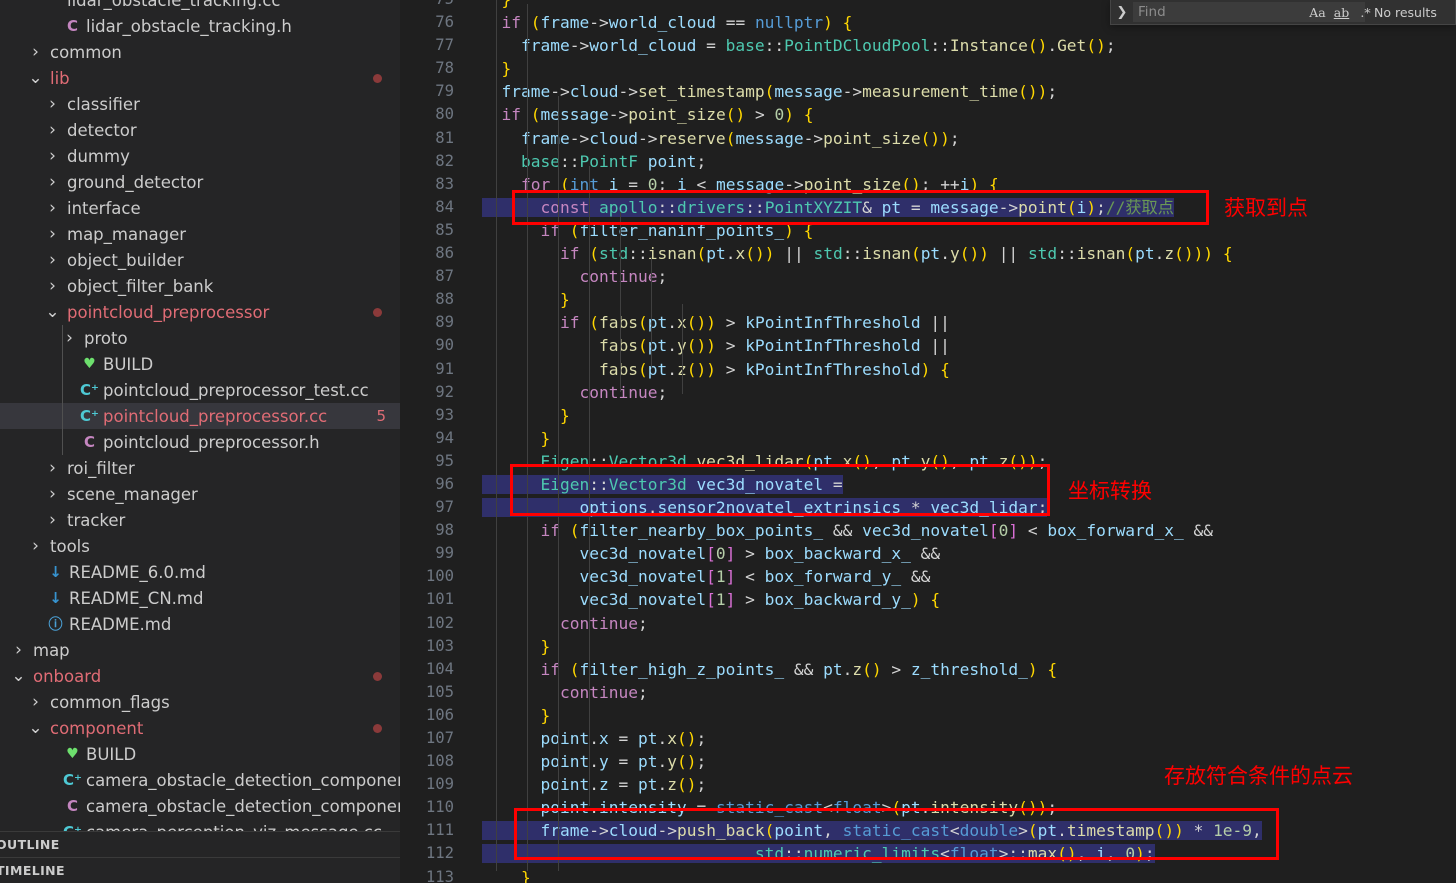 The height and width of the screenshot is (883, 1456). I want to click on whole-word-icon: ab, so click(1341, 12).